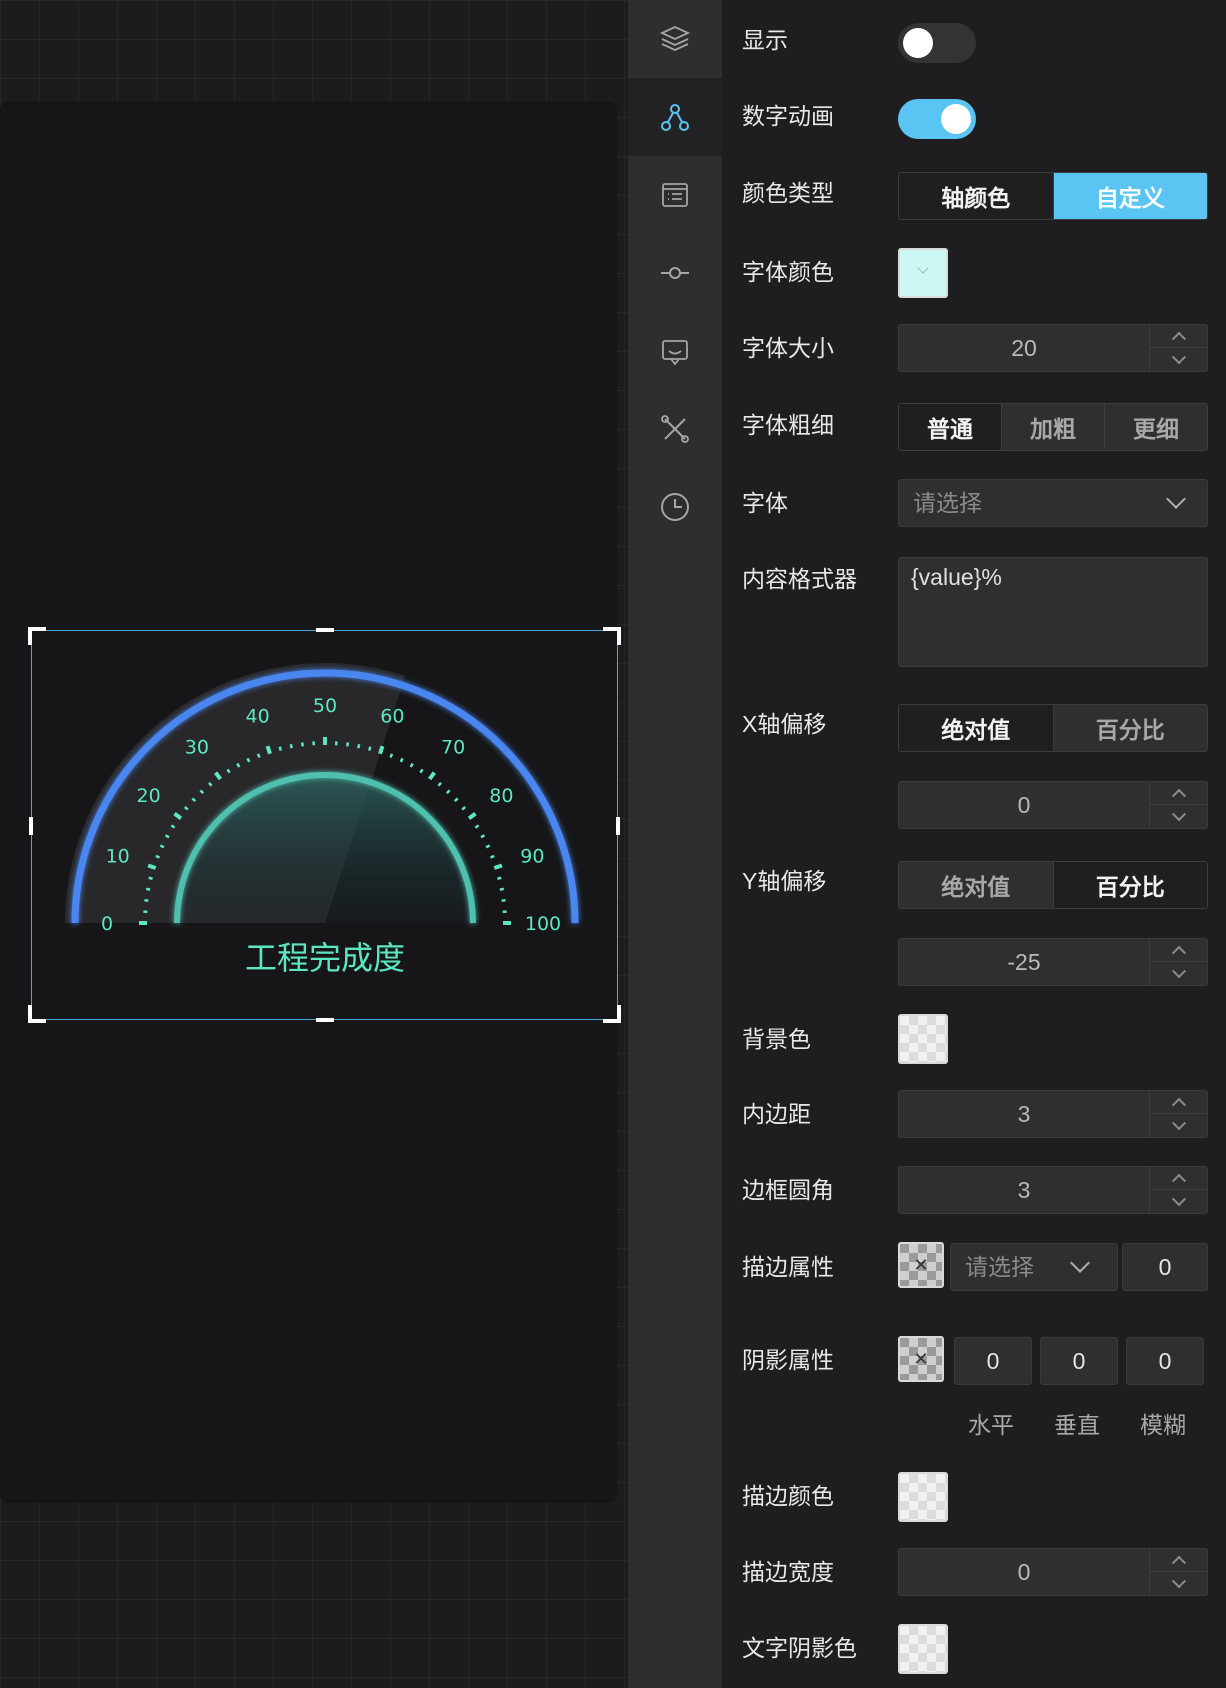 The width and height of the screenshot is (1226, 1688). I want to click on x-offset-value: 0, so click(1024, 805).